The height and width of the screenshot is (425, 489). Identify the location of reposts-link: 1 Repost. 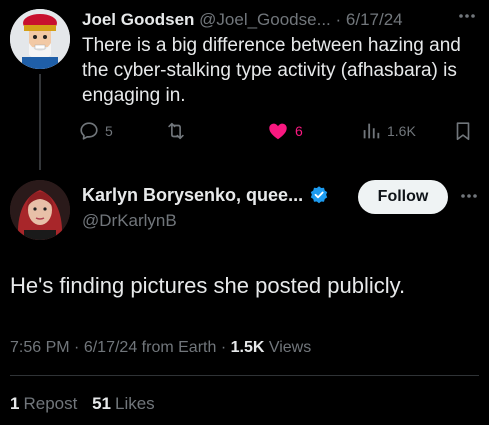
(43, 403).